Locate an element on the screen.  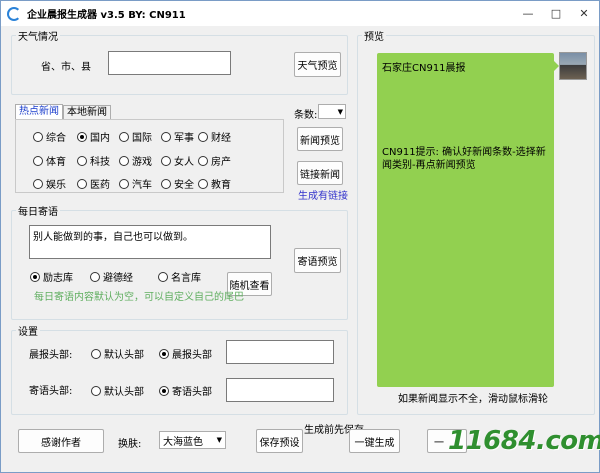
radio-label: 科技 is located at coordinates (100, 162).